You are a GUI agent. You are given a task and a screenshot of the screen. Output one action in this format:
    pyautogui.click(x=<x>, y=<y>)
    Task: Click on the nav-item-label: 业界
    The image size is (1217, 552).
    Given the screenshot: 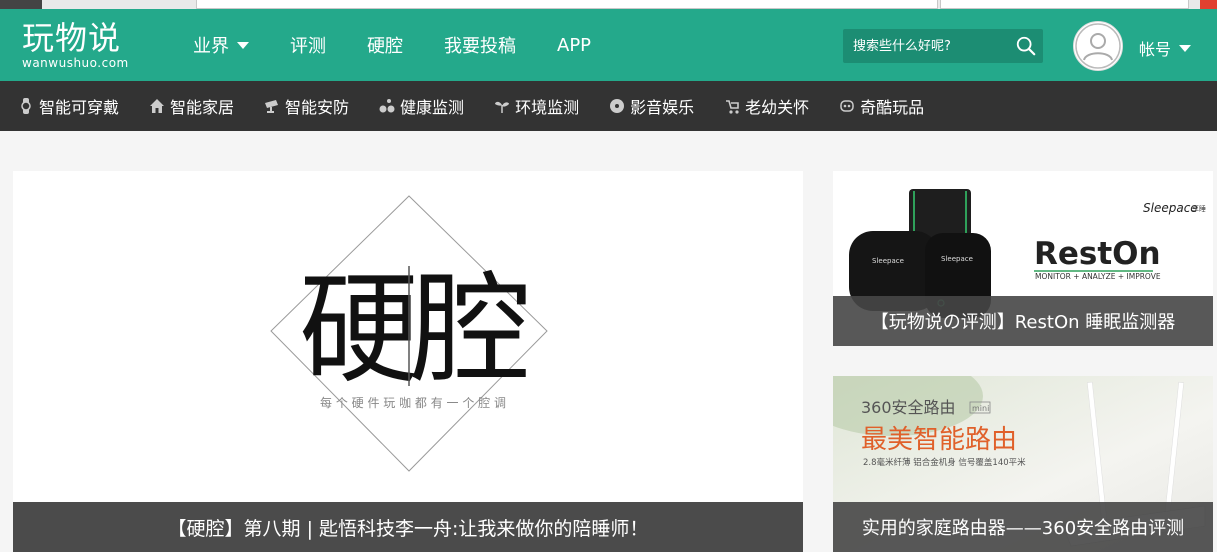 What is the action you would take?
    pyautogui.click(x=211, y=46)
    